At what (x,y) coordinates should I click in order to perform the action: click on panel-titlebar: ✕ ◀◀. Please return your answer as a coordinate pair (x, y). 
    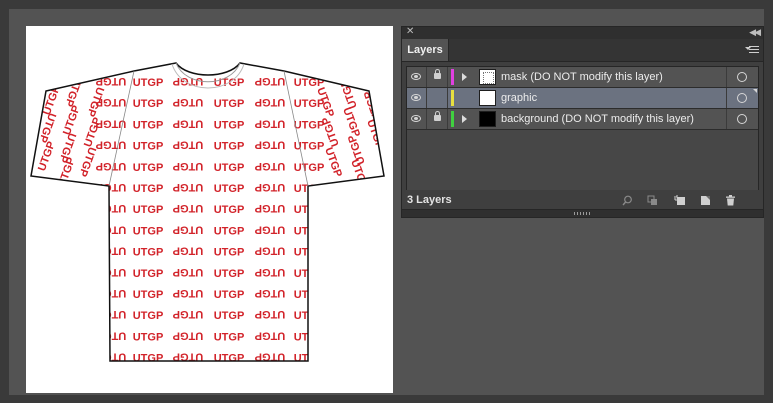
    Looking at the image, I should click on (582, 32).